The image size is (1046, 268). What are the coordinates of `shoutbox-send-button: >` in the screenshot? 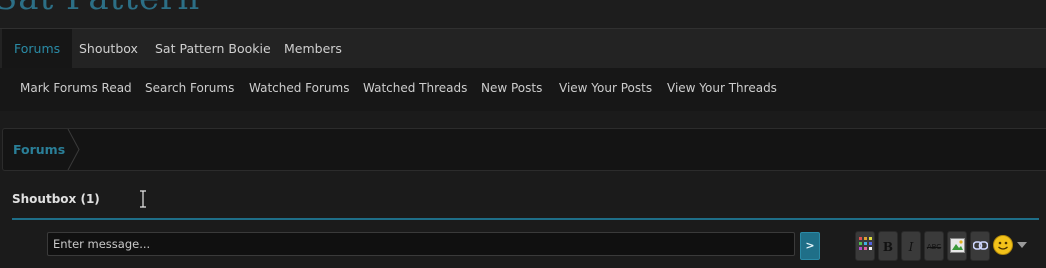 It's located at (810, 246).